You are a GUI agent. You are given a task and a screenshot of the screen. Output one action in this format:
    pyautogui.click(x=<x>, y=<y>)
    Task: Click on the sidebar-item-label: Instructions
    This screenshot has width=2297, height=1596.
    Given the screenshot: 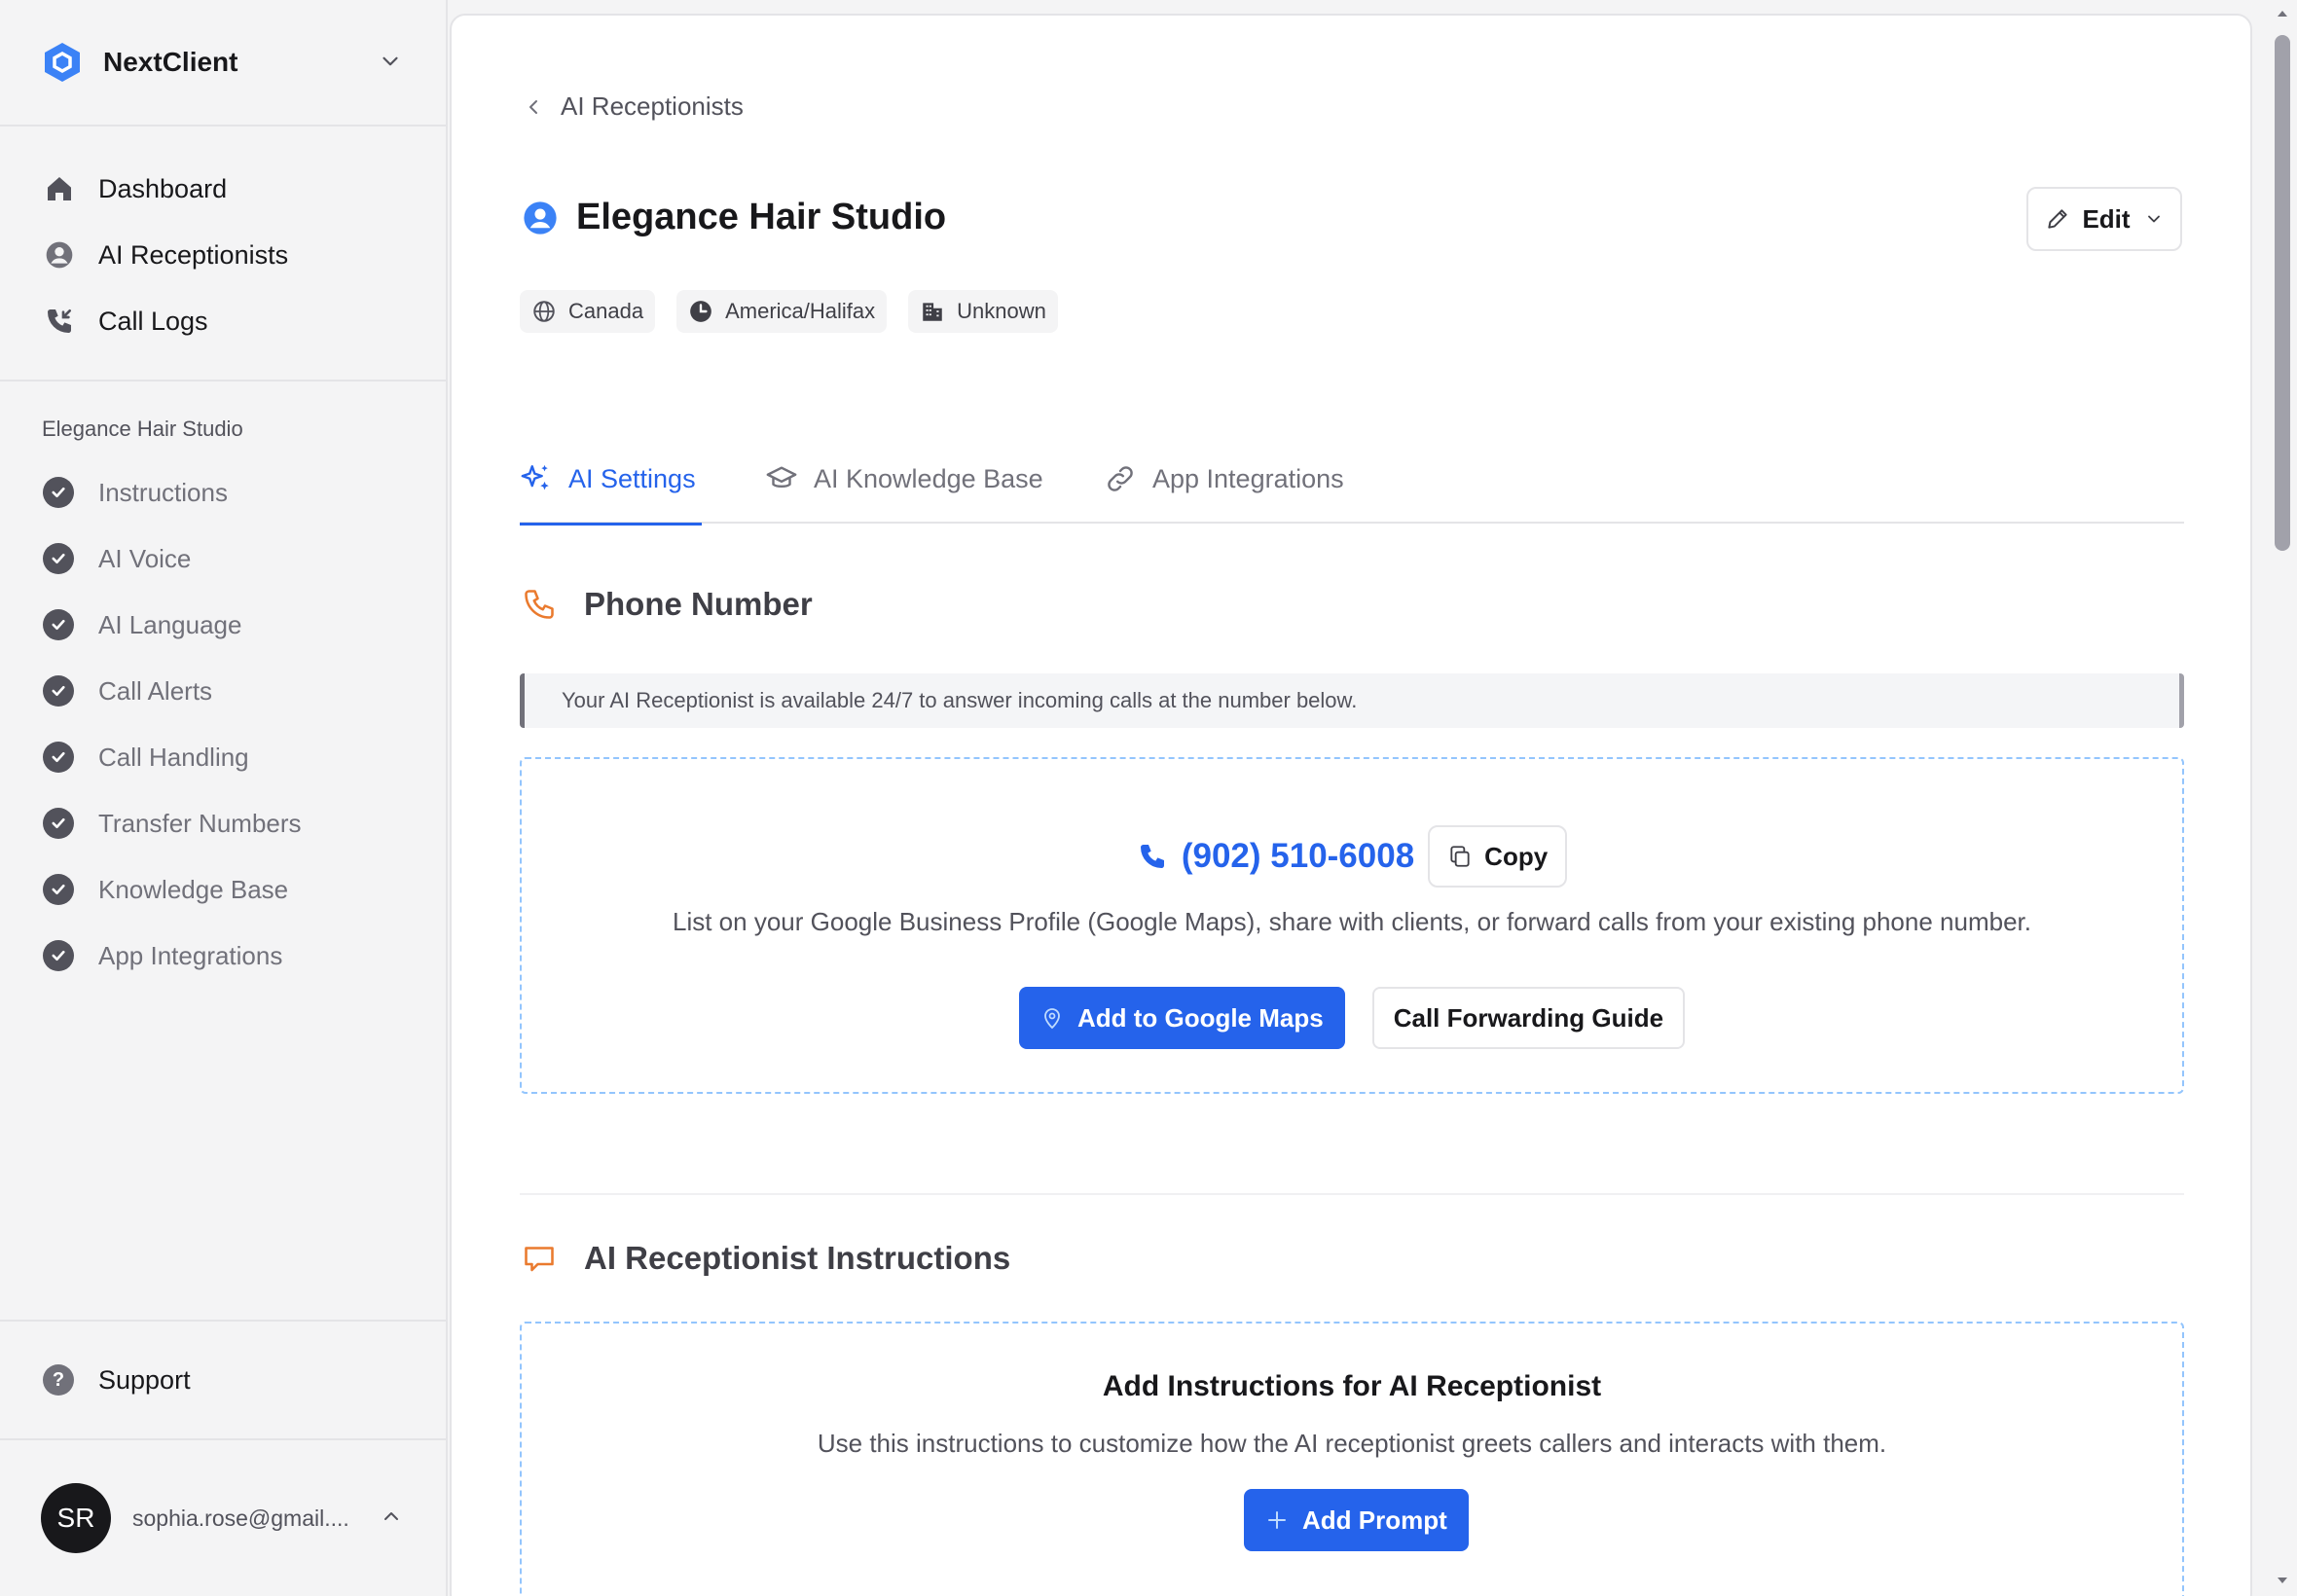 What is the action you would take?
    pyautogui.click(x=163, y=492)
    